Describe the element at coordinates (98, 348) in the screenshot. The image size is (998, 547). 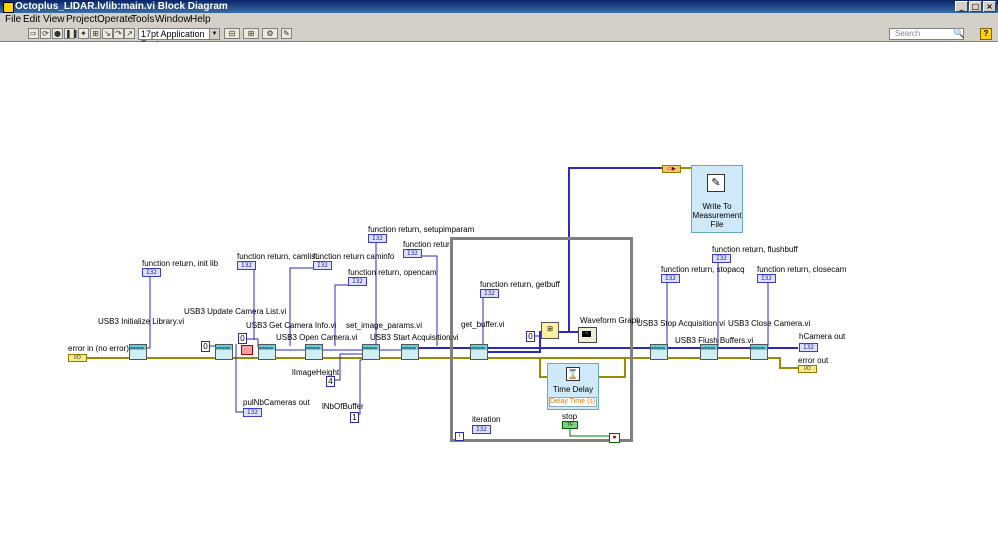
I see `label-error-in: error in (no error)` at that location.